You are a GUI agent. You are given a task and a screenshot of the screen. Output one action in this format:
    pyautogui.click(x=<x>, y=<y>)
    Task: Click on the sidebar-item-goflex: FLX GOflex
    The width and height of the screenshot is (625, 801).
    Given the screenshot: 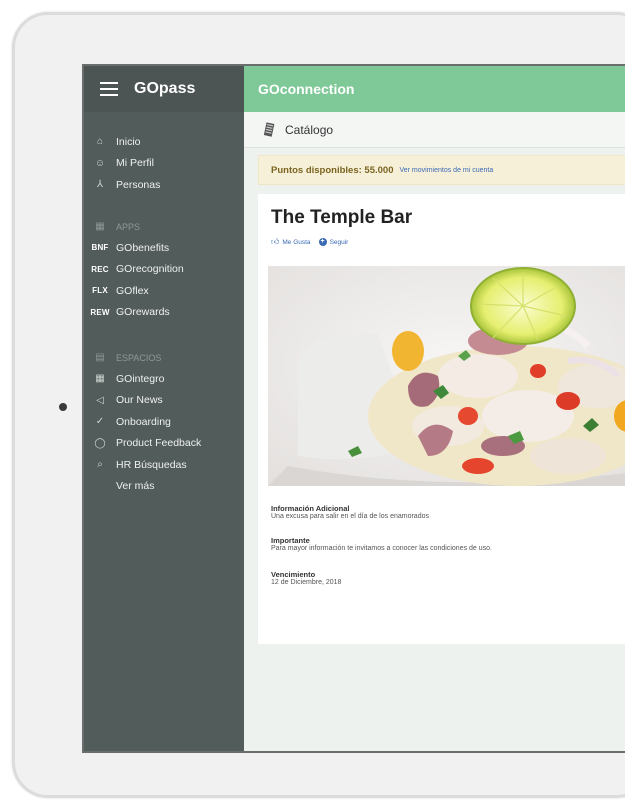 What is the action you would take?
    pyautogui.click(x=164, y=291)
    